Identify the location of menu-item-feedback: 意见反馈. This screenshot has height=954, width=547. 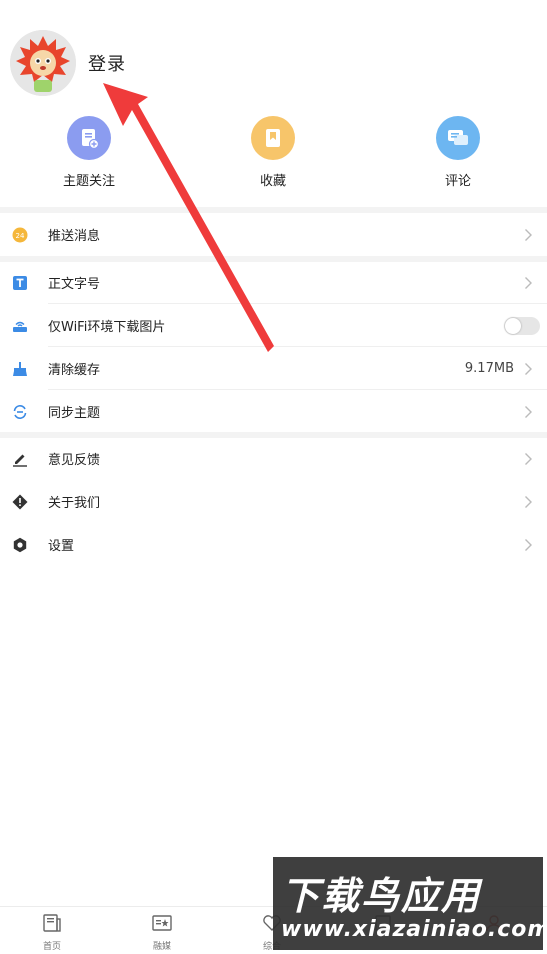
(273, 458).